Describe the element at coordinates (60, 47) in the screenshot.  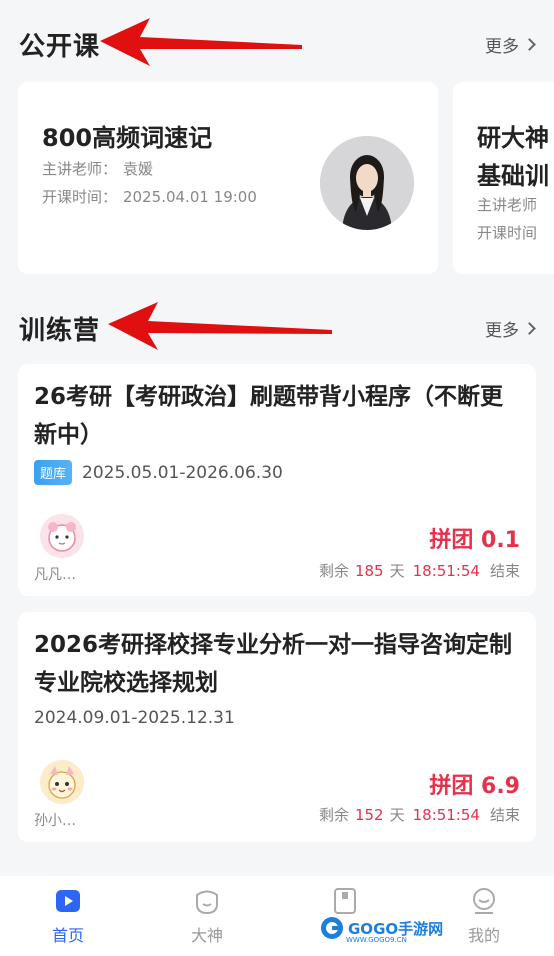
I see `open-class-title: 公开课` at that location.